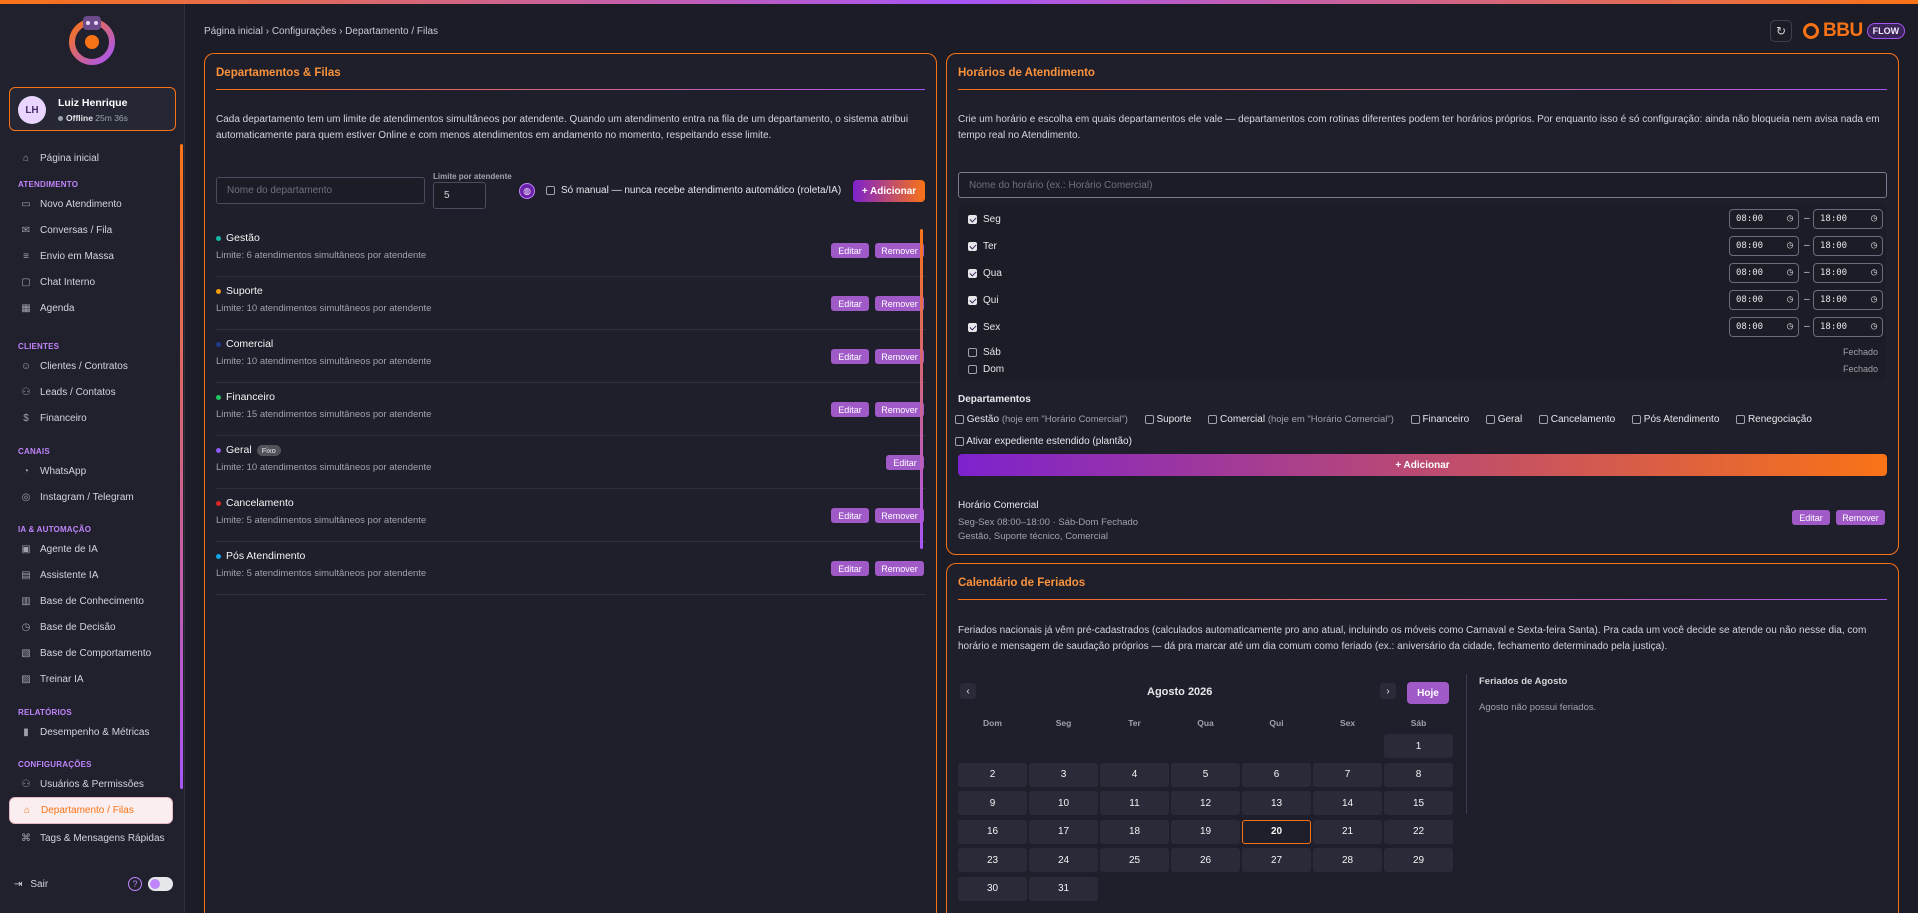 The width and height of the screenshot is (1918, 913). I want to click on dept-option-suporte: Suporte, so click(1167, 419).